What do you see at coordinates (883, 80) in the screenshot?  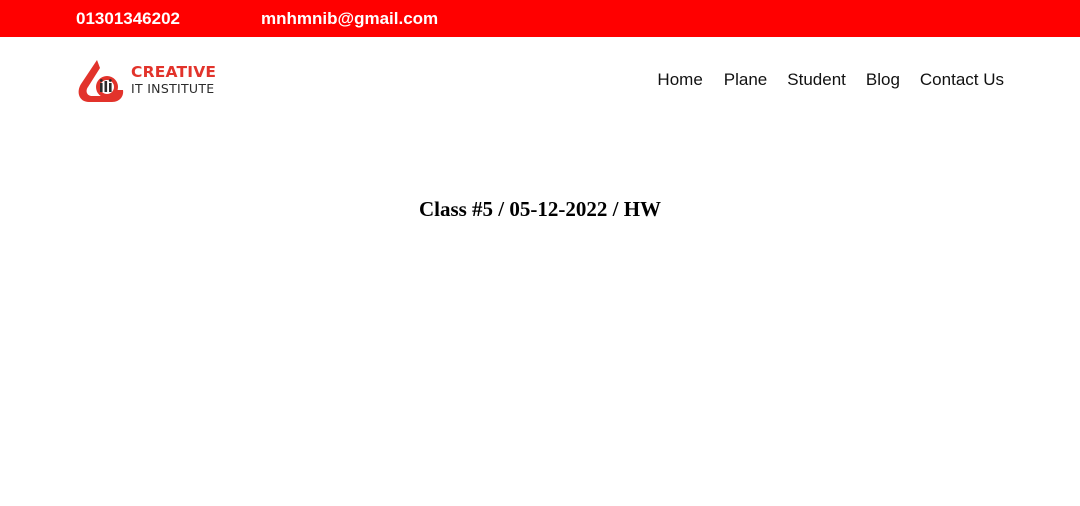 I see `nav-item-blog: Blog` at bounding box center [883, 80].